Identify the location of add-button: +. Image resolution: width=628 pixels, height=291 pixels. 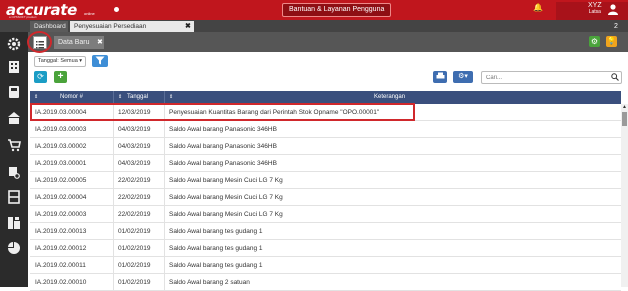
(60, 77).